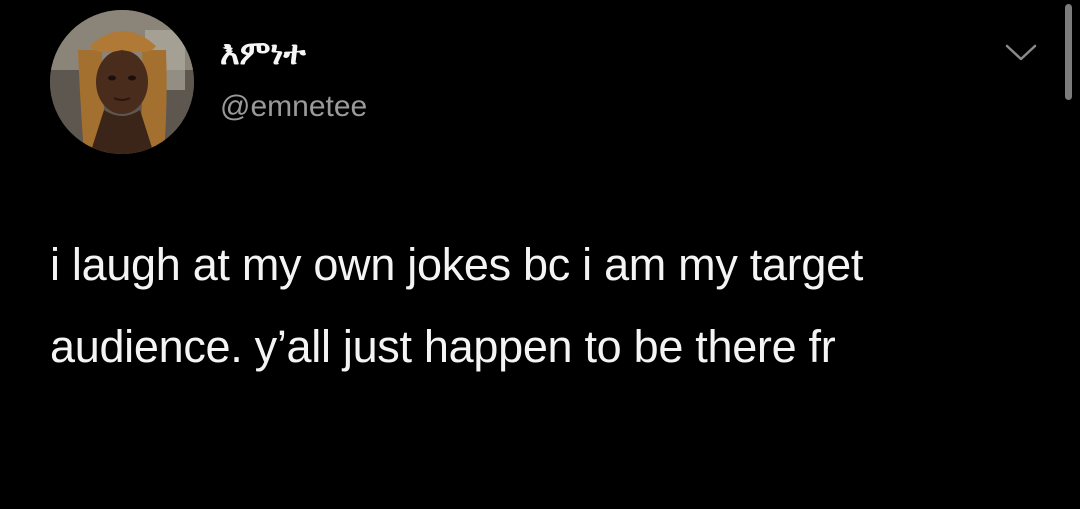 The height and width of the screenshot is (509, 1080). What do you see at coordinates (1021, 53) in the screenshot?
I see `chevron-down-icon` at bounding box center [1021, 53].